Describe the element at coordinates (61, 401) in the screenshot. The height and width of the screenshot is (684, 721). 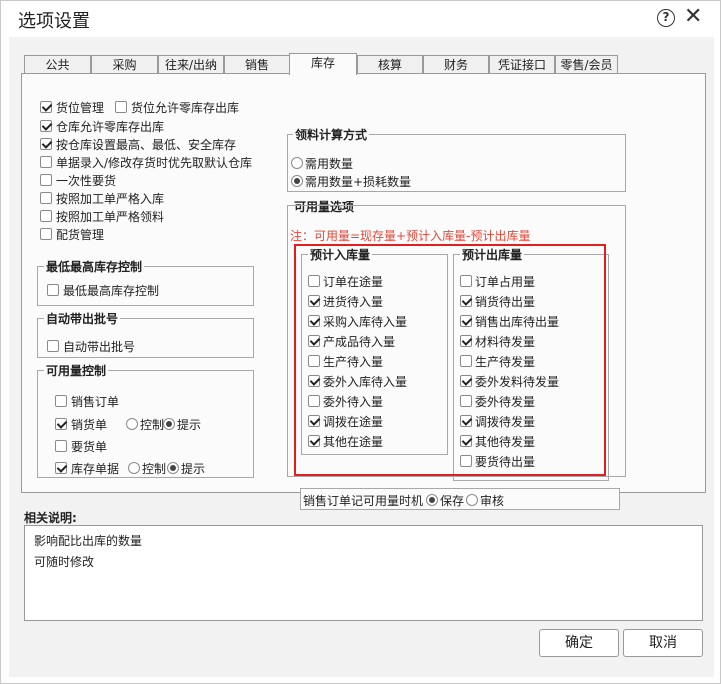
I see `sales-order-checkbox` at that location.